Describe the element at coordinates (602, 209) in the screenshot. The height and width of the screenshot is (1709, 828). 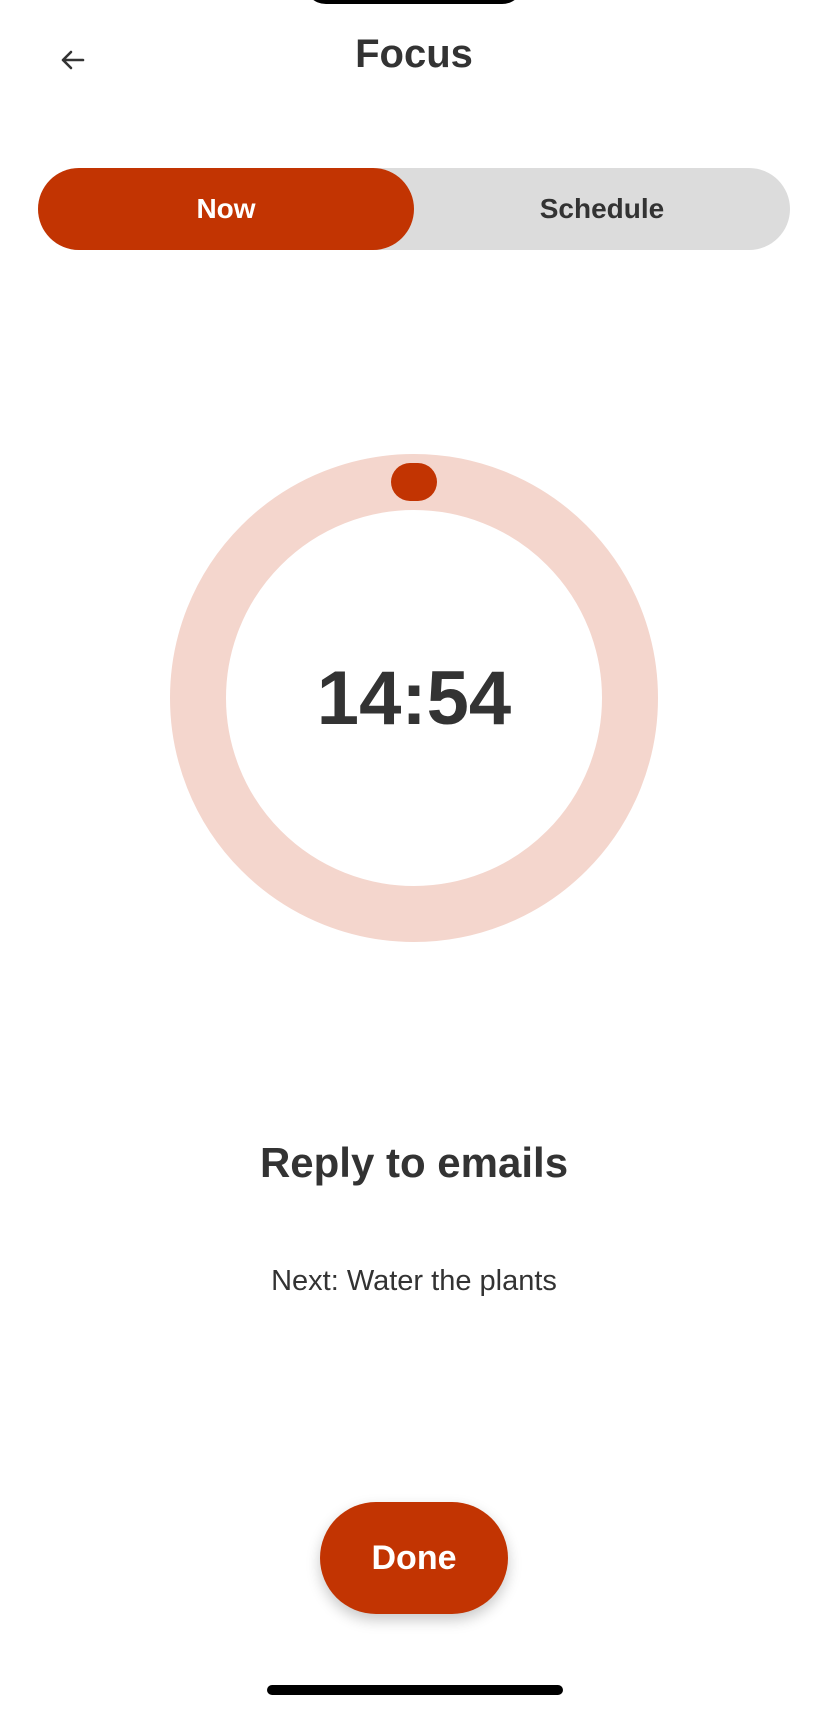
I see `tab-schedule: Schedule` at that location.